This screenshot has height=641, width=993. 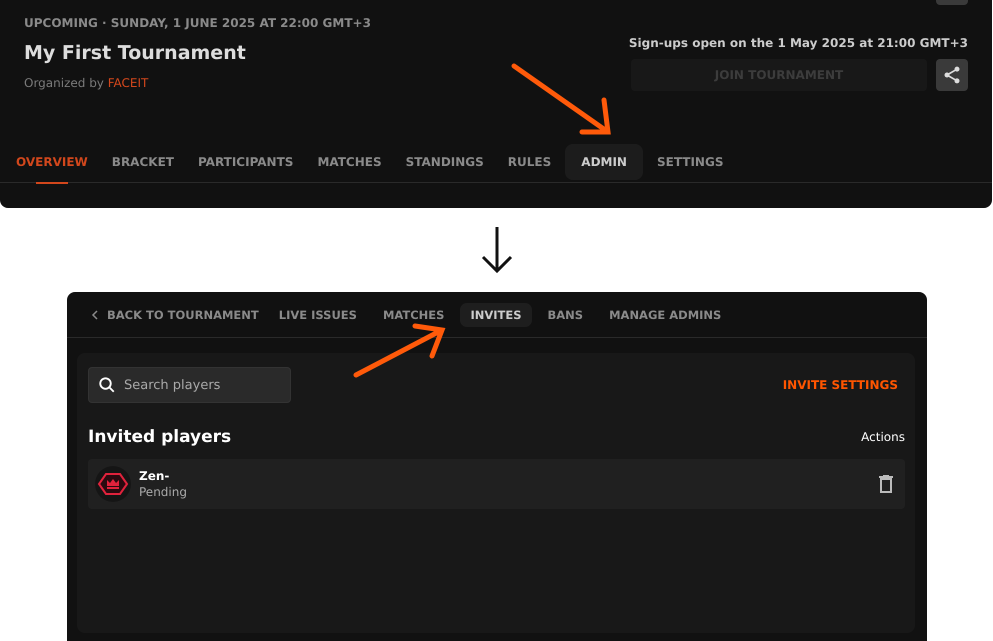 I want to click on nav-tab: RULES, so click(x=530, y=162).